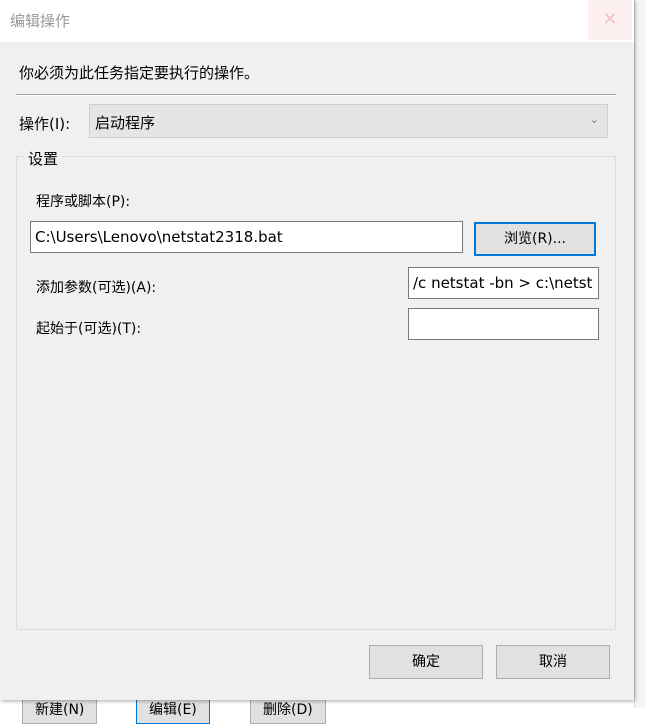  I want to click on cancel-button: 取消, so click(553, 662).